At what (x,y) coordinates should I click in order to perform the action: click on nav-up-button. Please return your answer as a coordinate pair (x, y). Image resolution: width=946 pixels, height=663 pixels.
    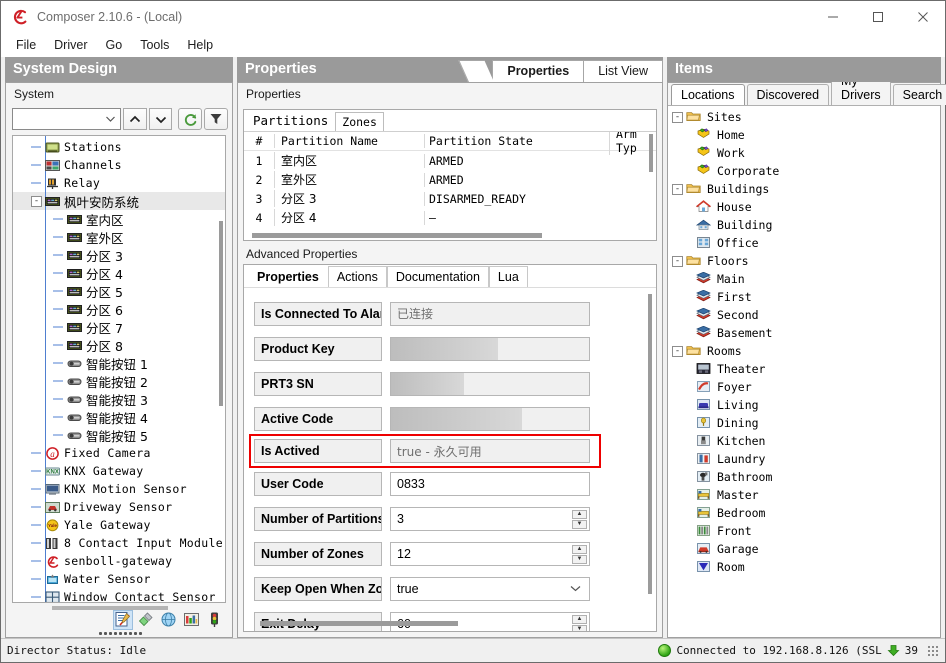
    Looking at the image, I should click on (134, 119).